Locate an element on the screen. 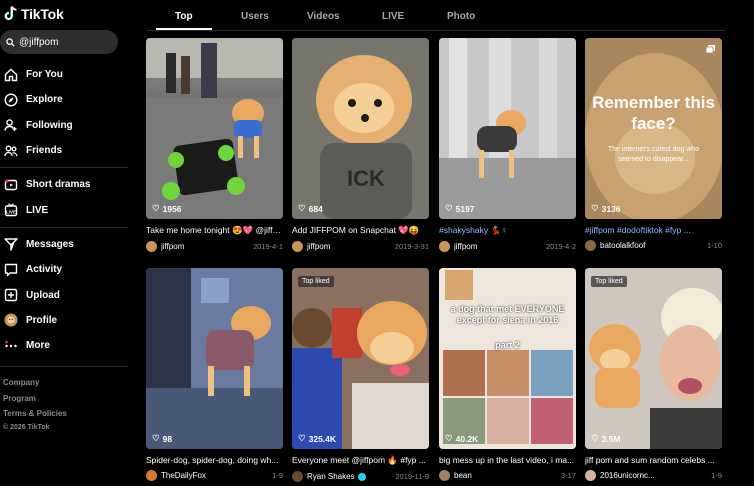 The image size is (754, 486). nav-activity: Activity is located at coordinates (66, 269).